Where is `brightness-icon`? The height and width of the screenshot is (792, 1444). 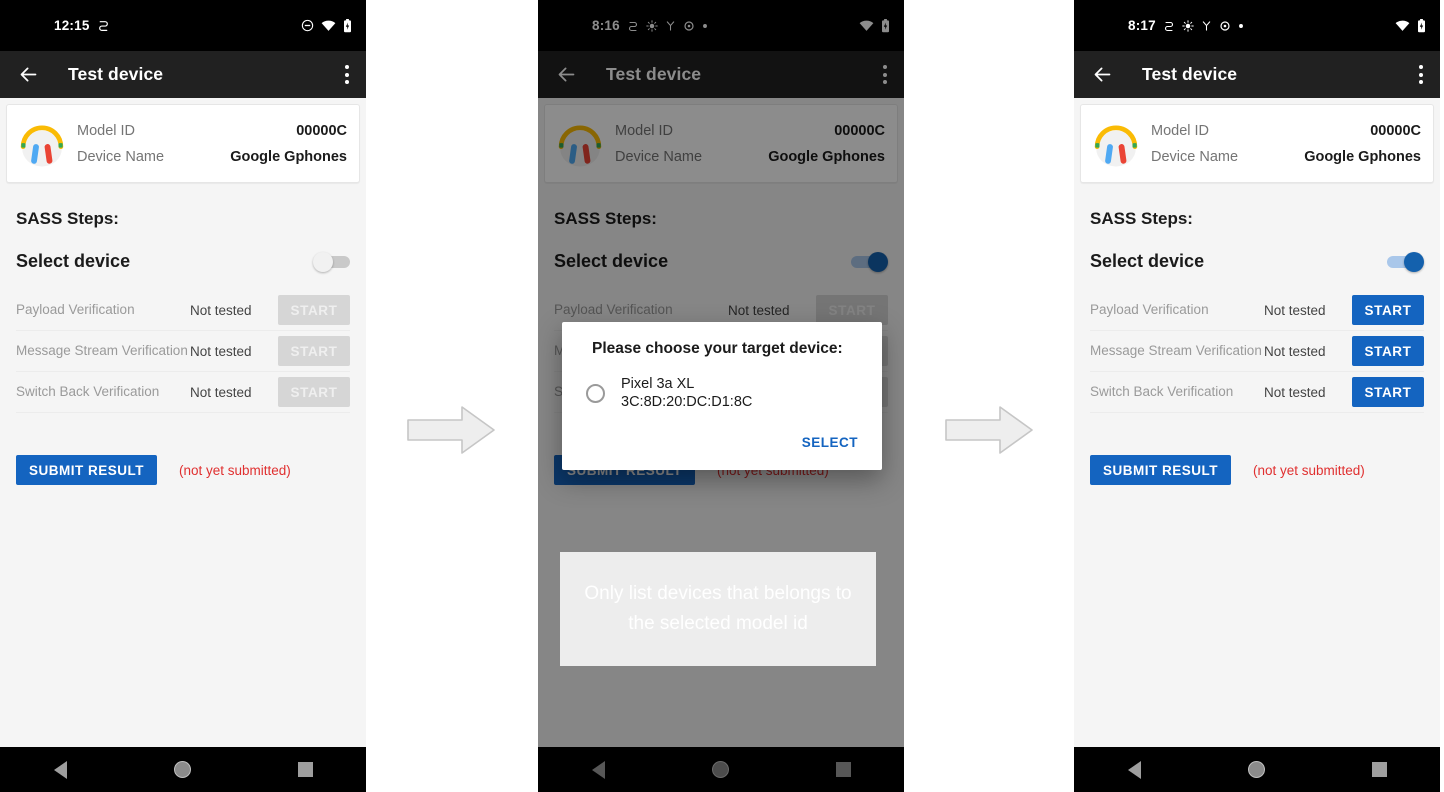
brightness-icon is located at coordinates (1188, 25).